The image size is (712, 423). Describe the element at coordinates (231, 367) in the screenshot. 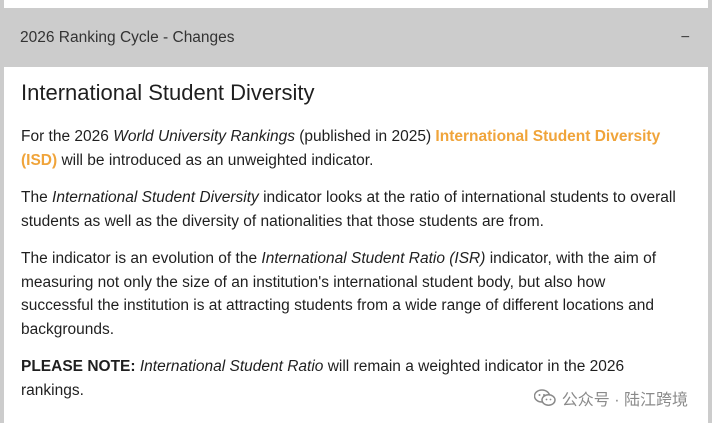

I see `italic-text: International Student Ratio` at that location.